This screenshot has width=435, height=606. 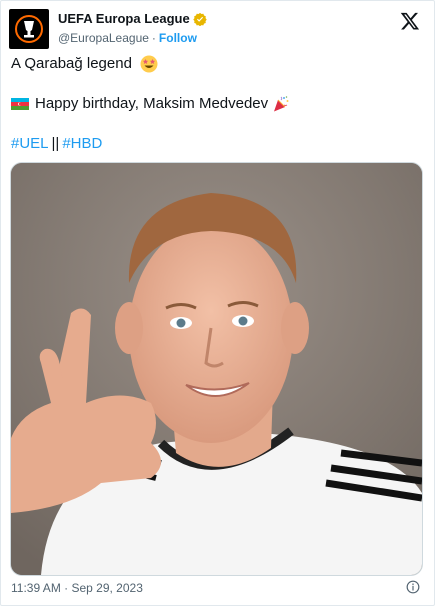 What do you see at coordinates (71, 63) in the screenshot?
I see `tweet-line-1-text: A Qarabağ legend` at bounding box center [71, 63].